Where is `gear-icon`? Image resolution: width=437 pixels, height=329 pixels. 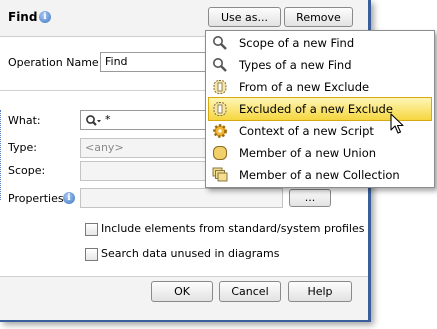 gear-icon is located at coordinates (220, 131).